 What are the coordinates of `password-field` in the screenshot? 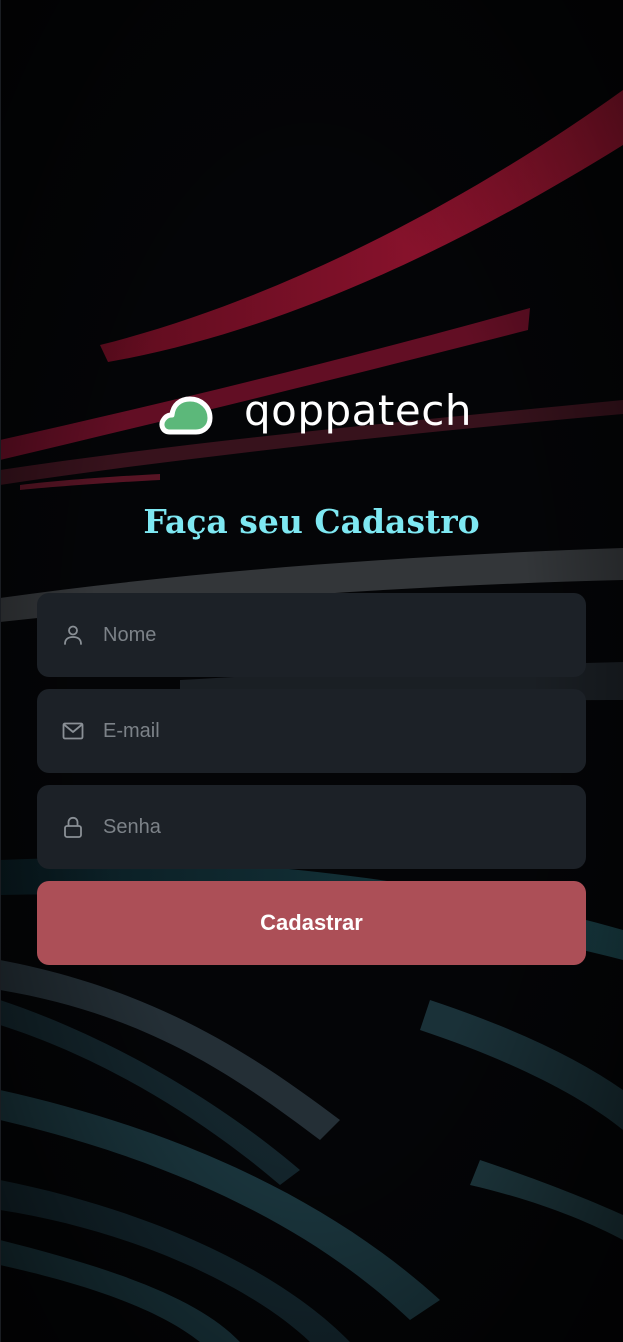 It's located at (311, 827).